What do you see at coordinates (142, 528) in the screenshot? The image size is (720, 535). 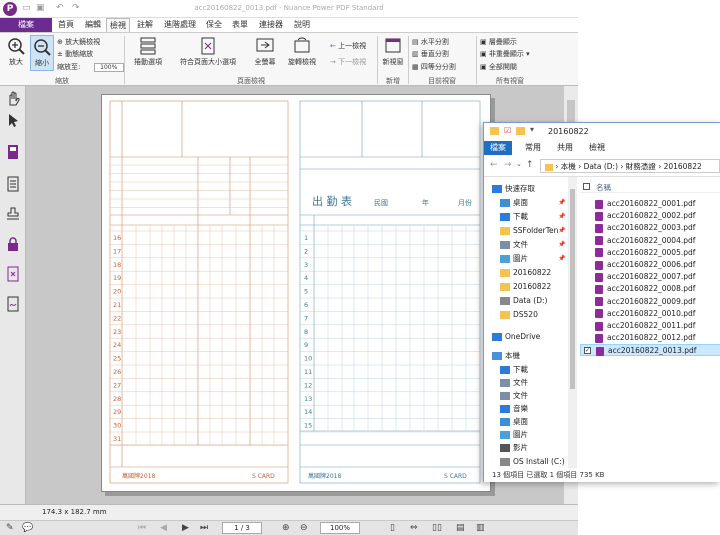 I see `first-page-icon: ⏮` at bounding box center [142, 528].